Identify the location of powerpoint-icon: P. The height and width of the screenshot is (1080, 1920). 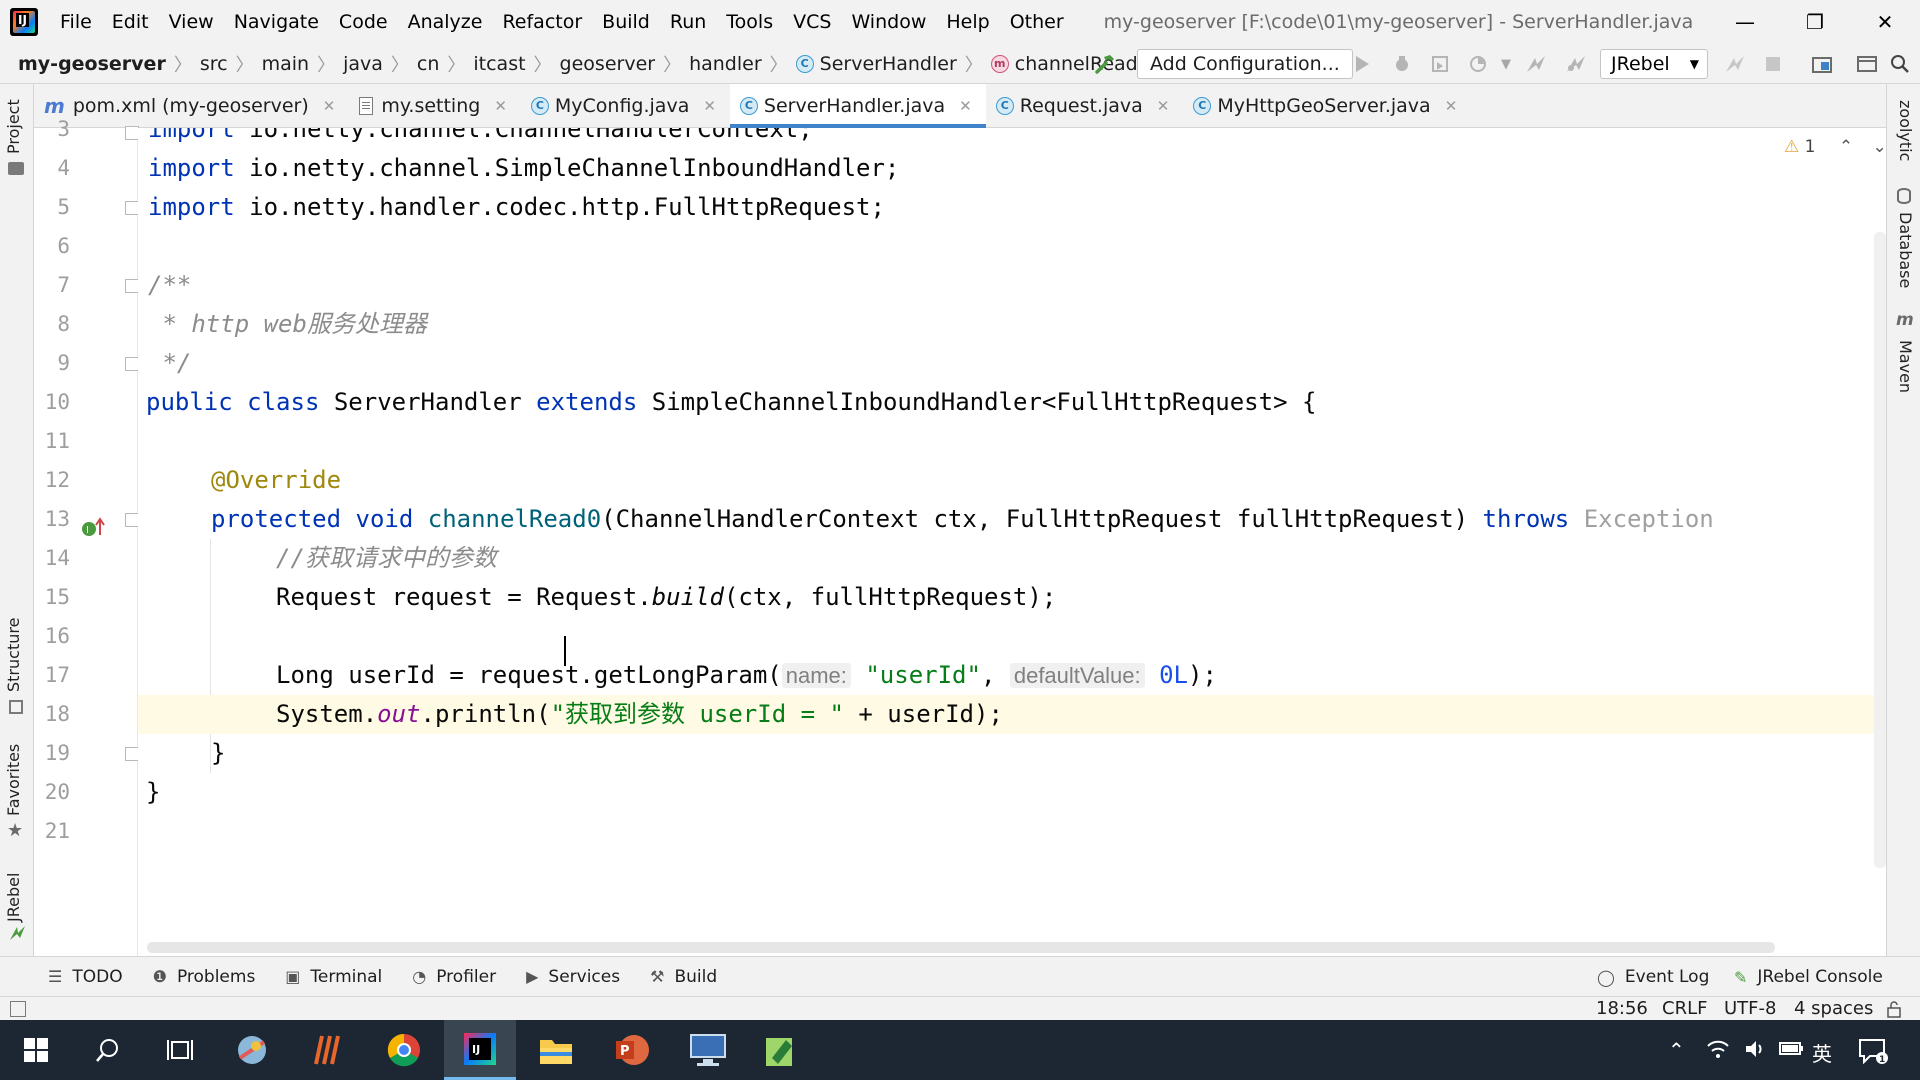
(632, 1050).